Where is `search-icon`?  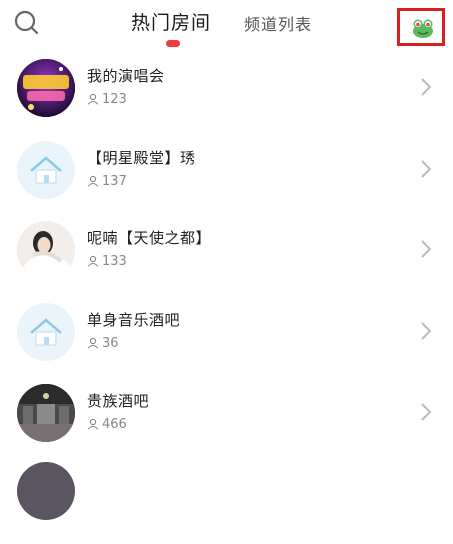 search-icon is located at coordinates (26, 22).